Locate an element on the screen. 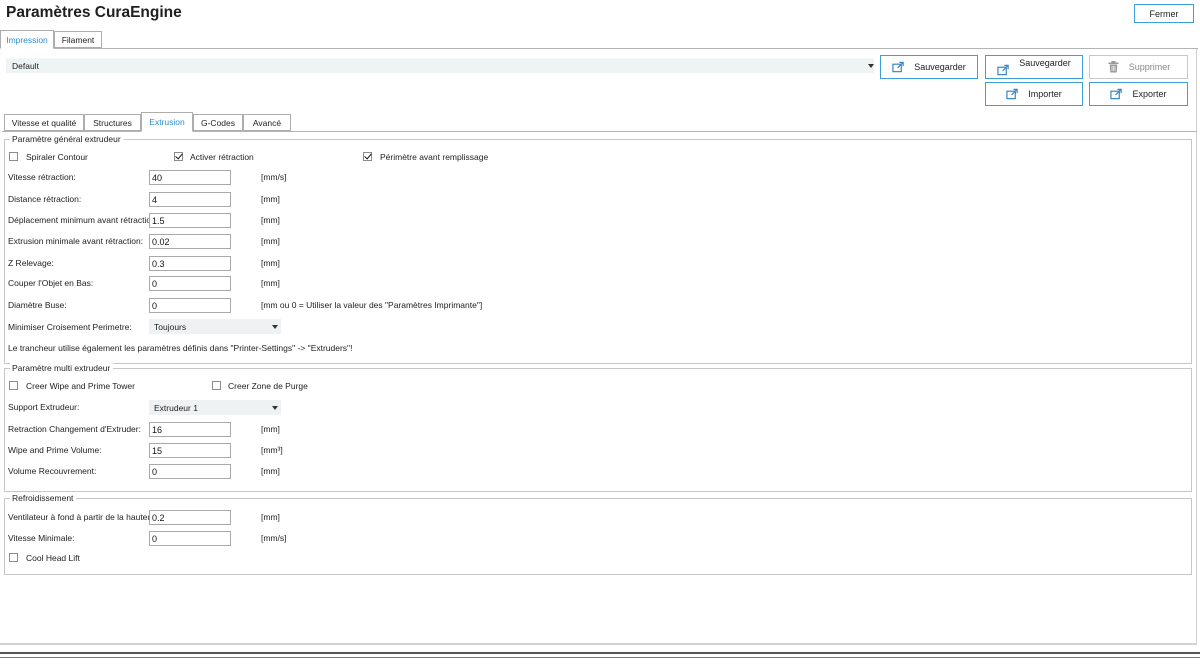 This screenshot has width=1200, height=664. min-extrusion-label: Extrusion minimale avant rétraction: is located at coordinates (76, 241).